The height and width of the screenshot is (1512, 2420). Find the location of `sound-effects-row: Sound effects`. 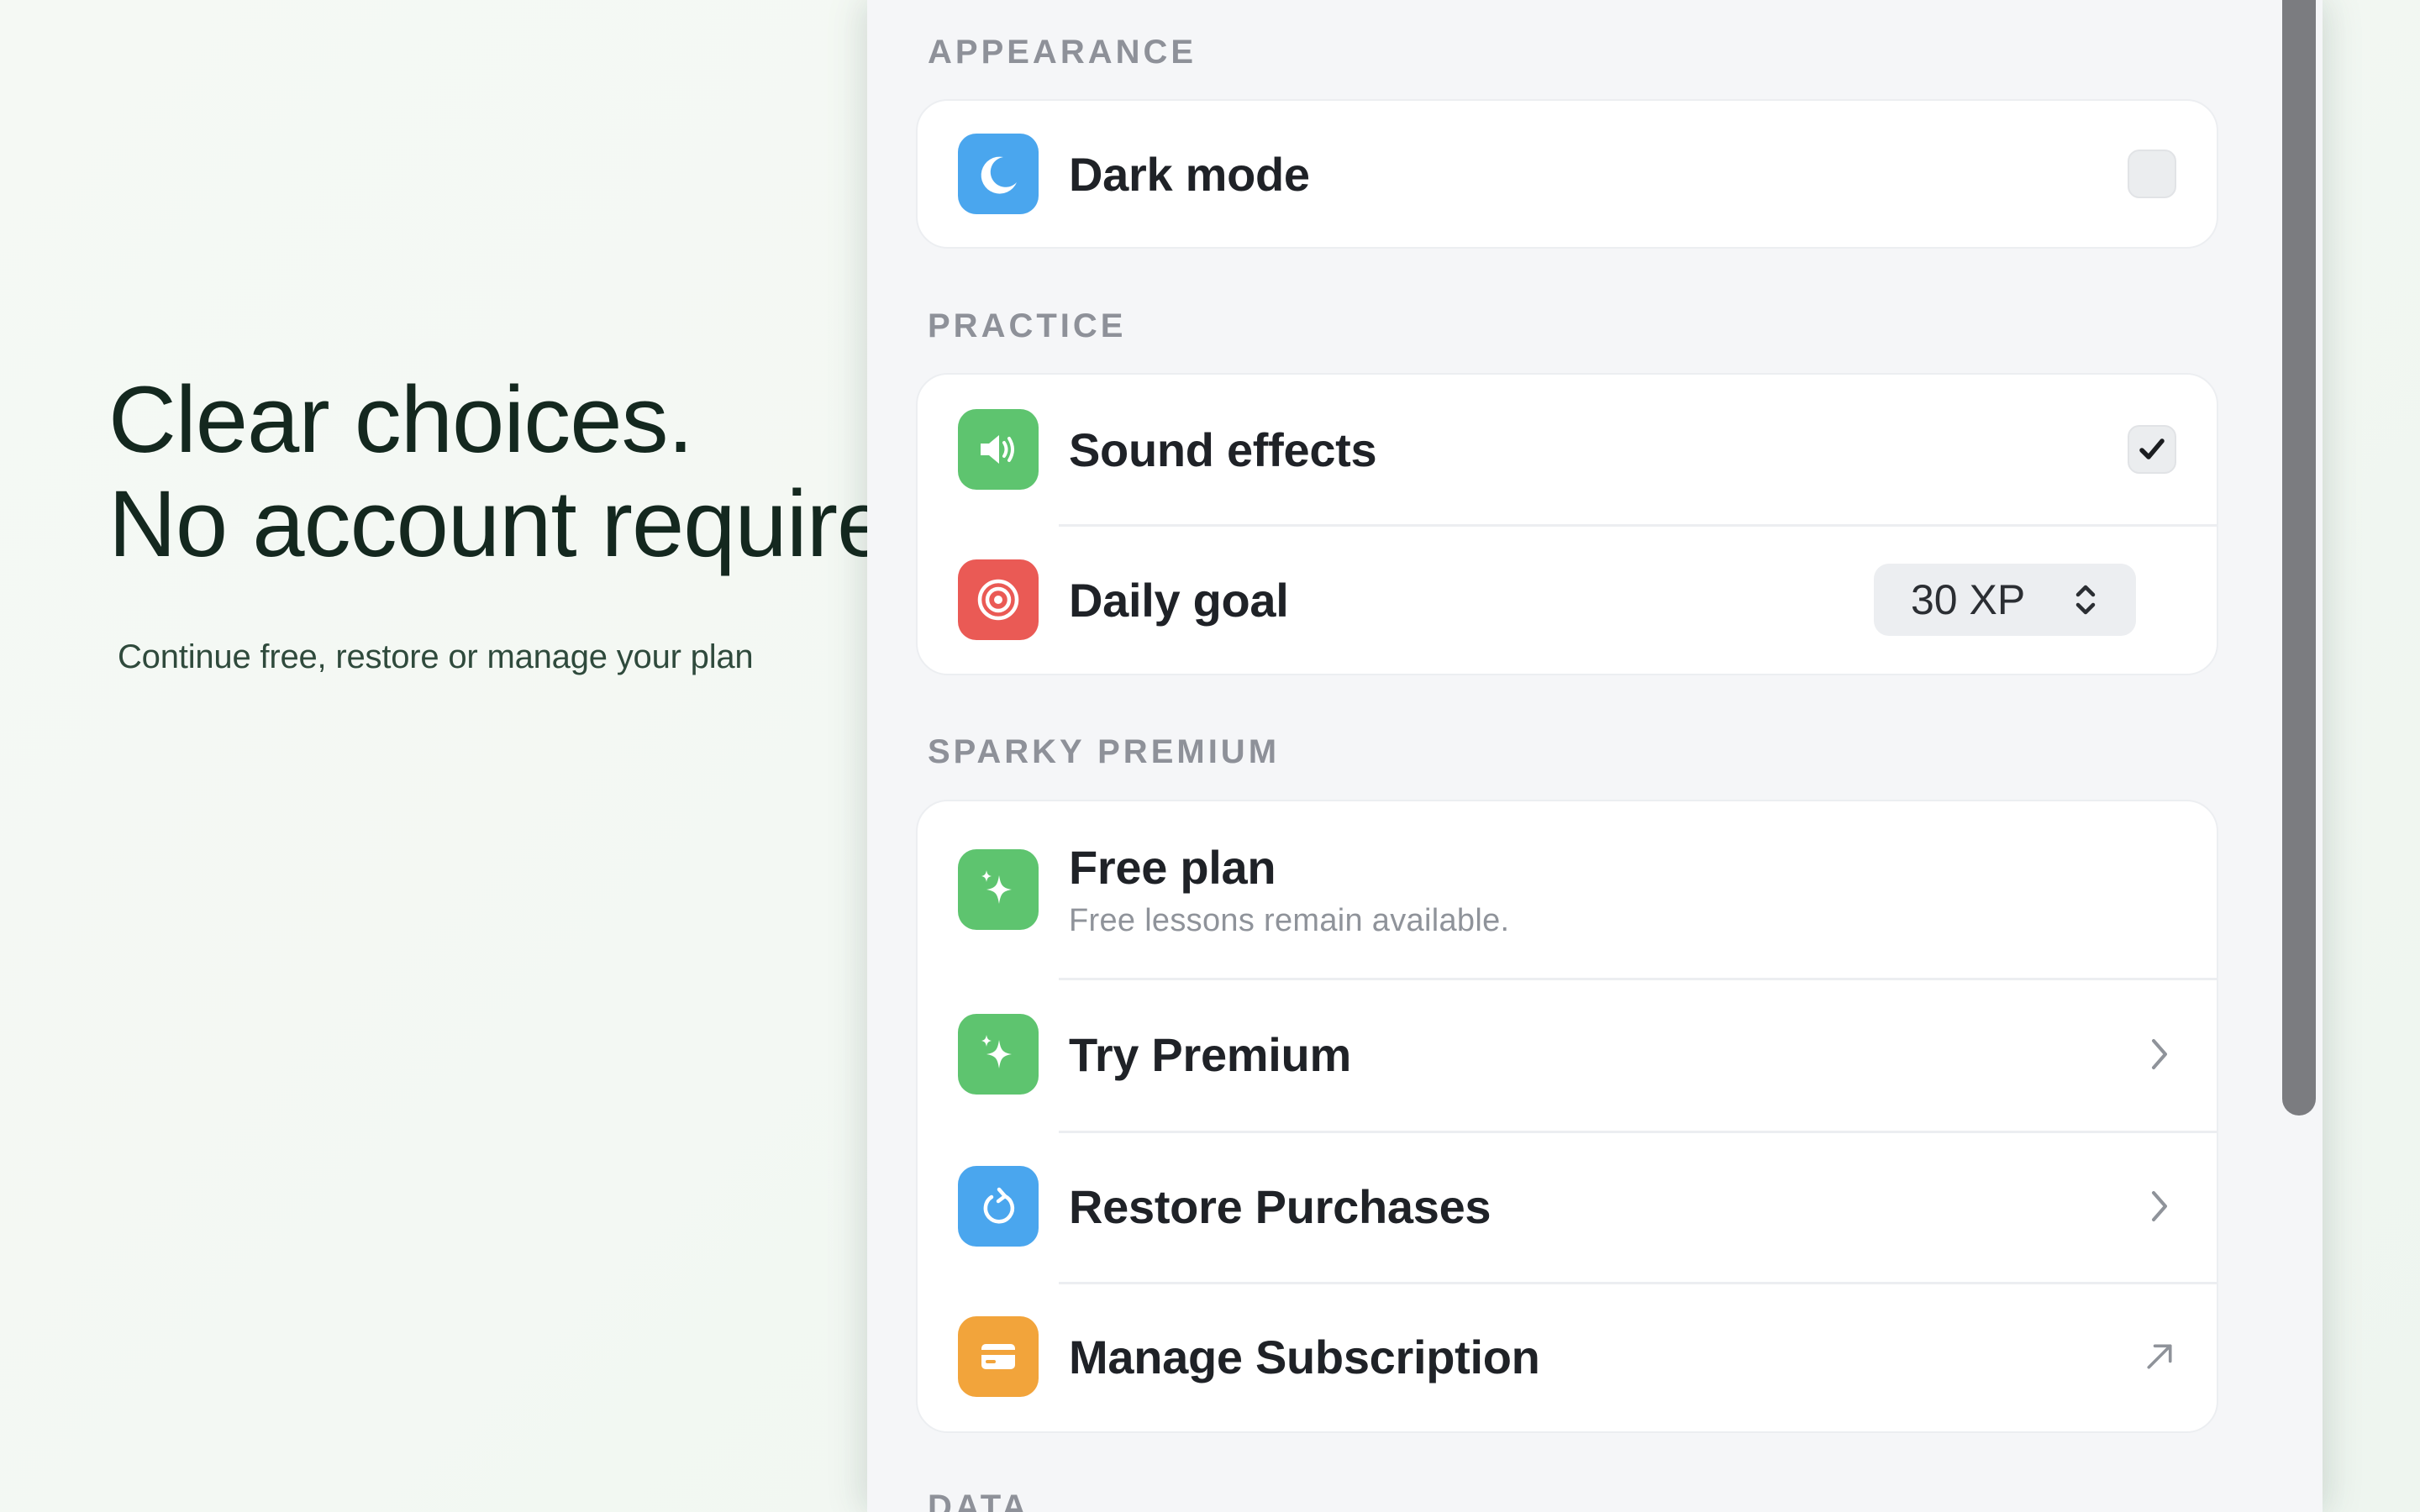

sound-effects-row: Sound effects is located at coordinates (1567, 449).